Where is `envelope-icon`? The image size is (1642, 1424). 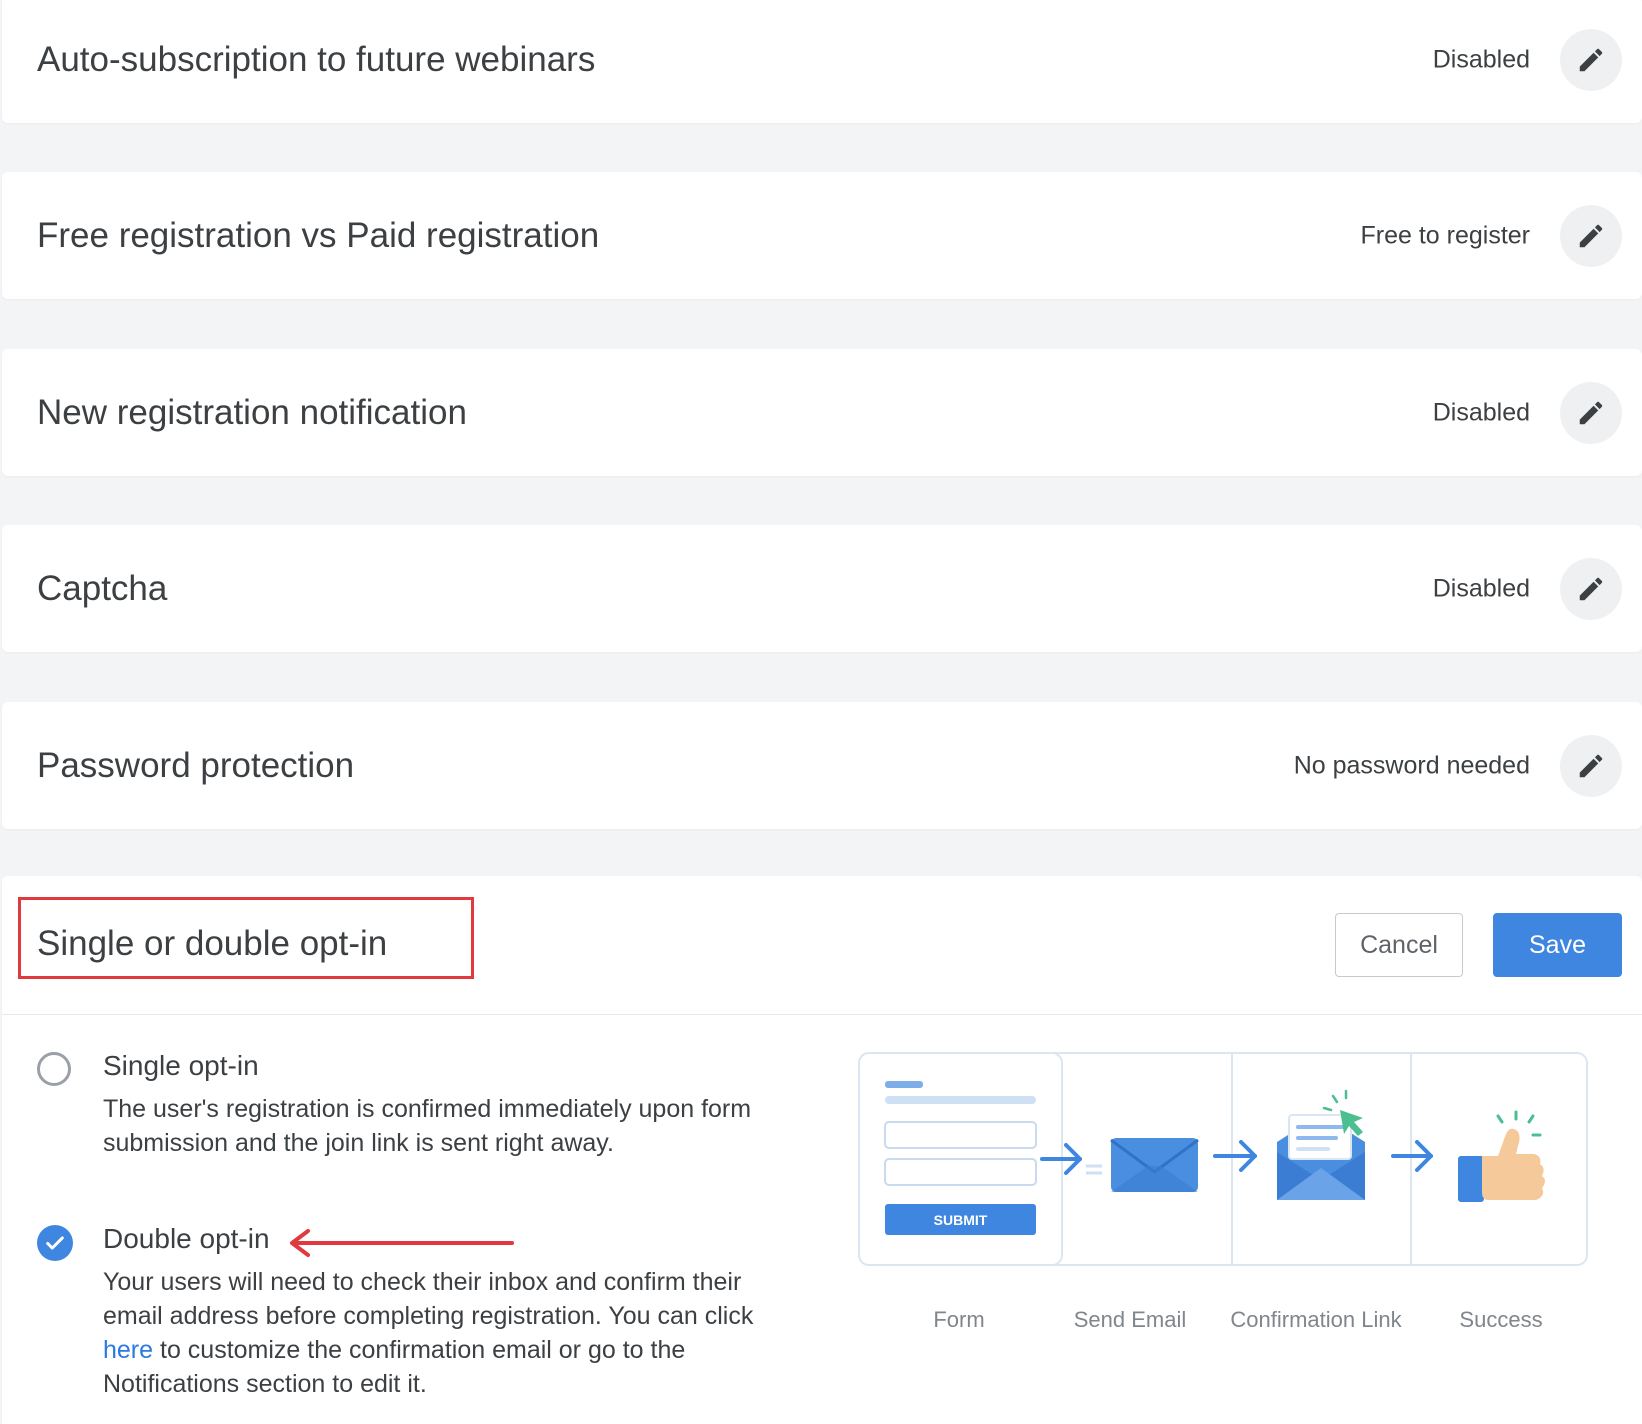
envelope-icon is located at coordinates (1154, 1165).